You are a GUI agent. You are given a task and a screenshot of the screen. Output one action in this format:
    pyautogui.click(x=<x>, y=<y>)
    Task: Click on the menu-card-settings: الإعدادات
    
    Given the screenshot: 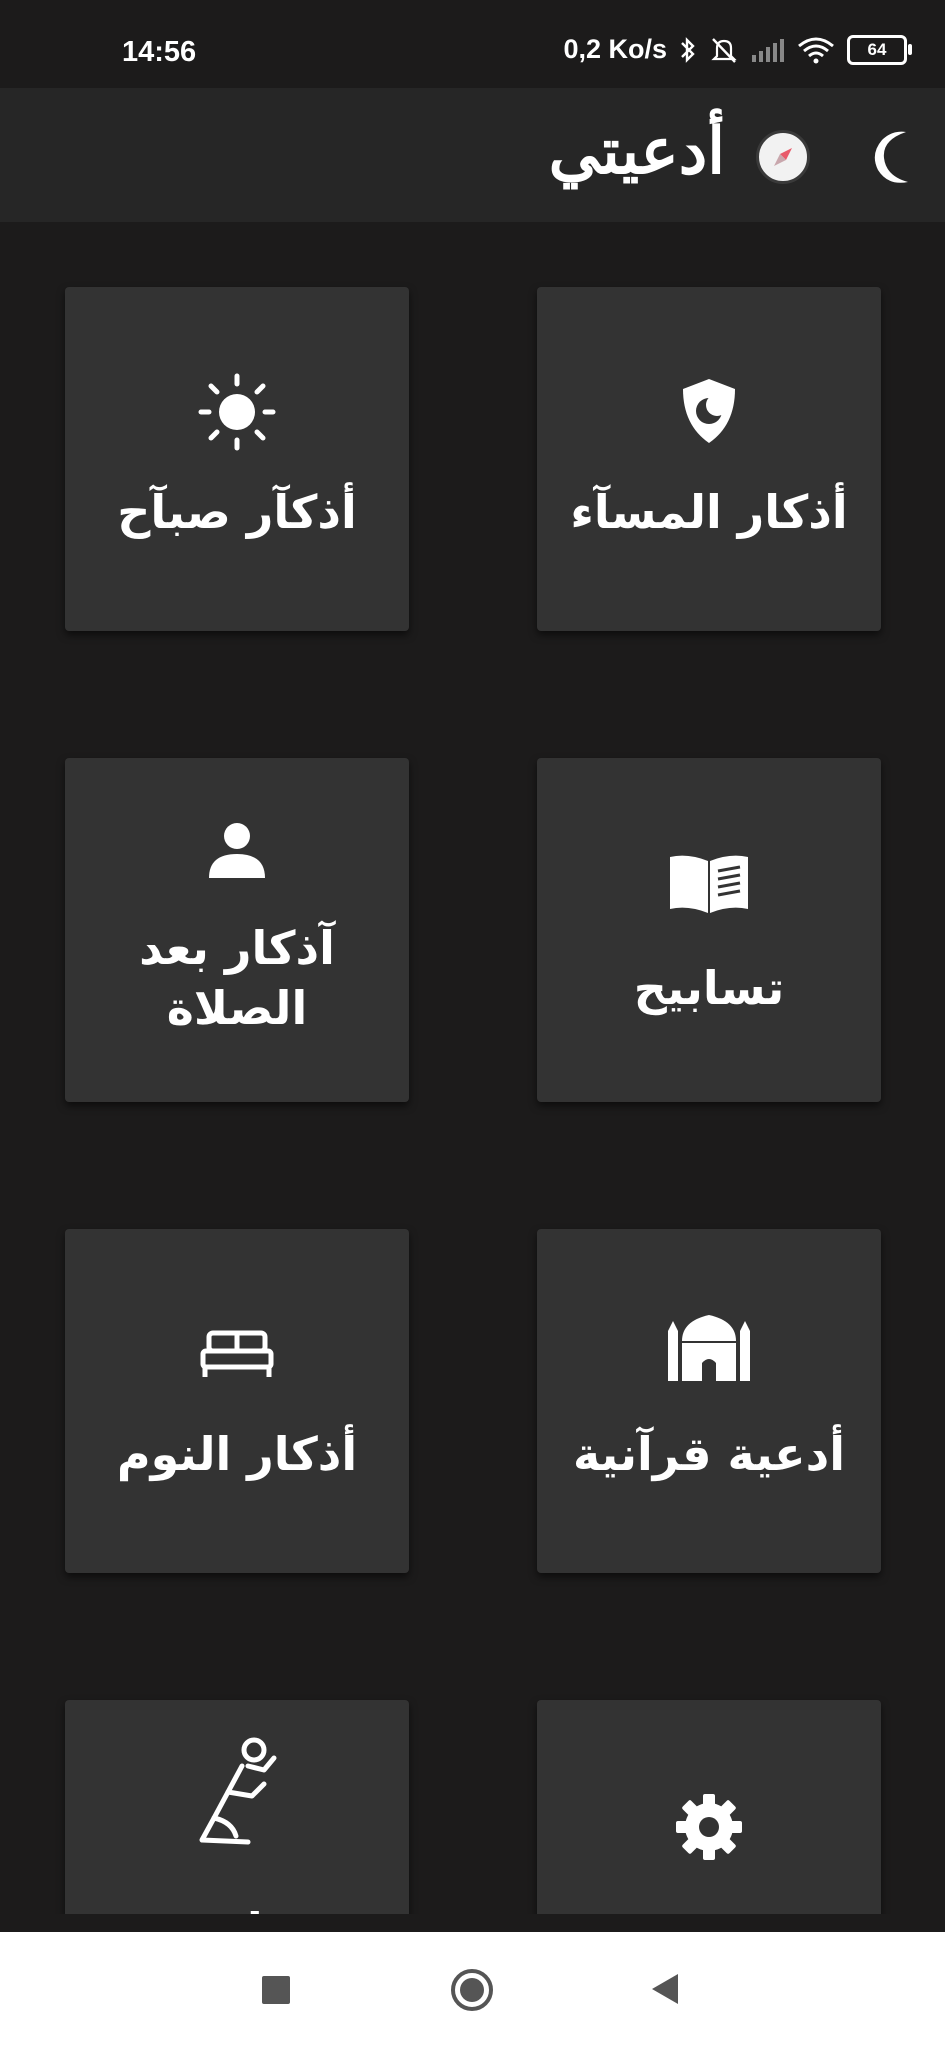 What is the action you would take?
    pyautogui.click(x=709, y=1807)
    